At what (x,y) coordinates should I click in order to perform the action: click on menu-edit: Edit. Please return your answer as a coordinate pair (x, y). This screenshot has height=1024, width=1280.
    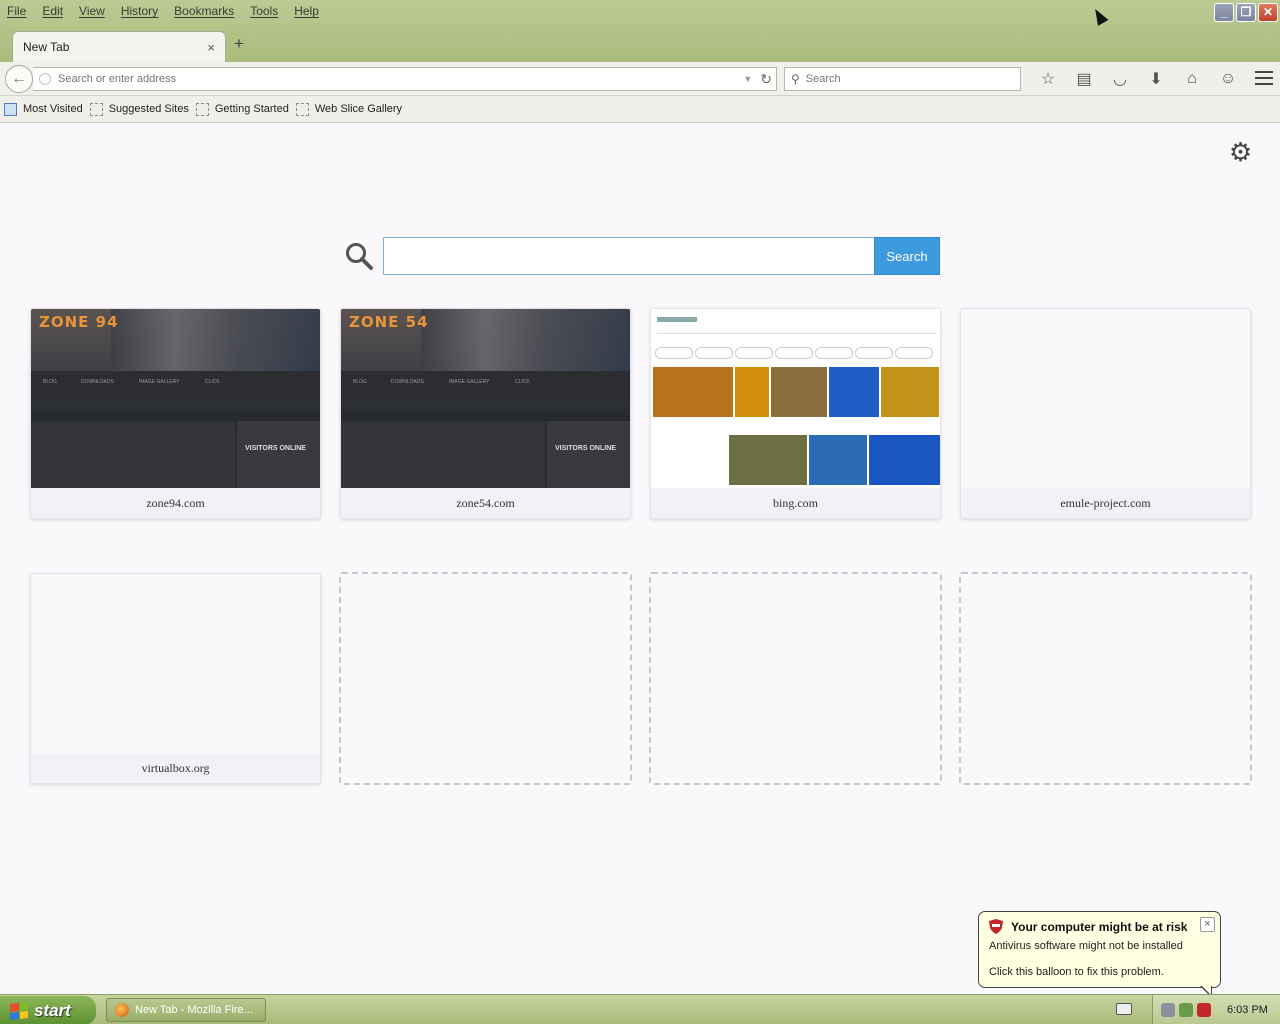
    Looking at the image, I should click on (52, 11).